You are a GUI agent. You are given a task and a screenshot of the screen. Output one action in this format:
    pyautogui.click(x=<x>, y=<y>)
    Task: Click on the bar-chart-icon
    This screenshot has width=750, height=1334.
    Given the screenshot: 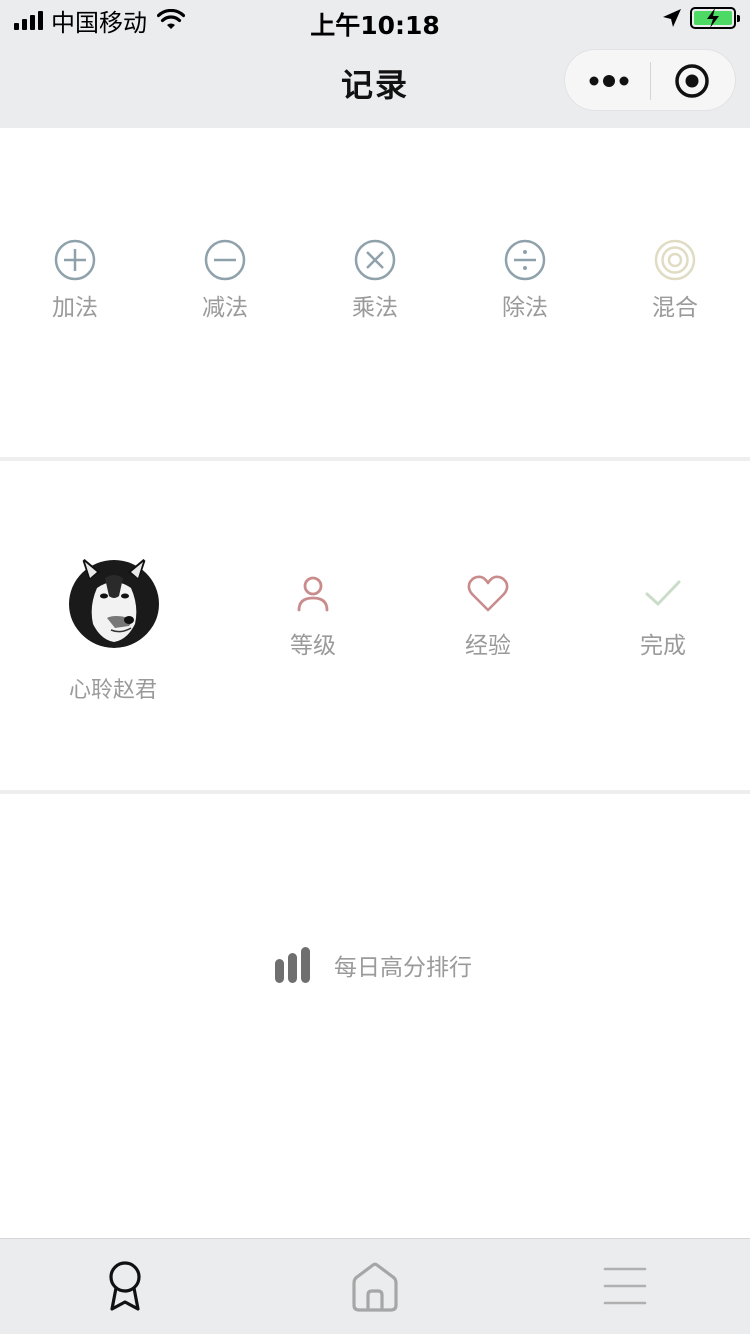 What is the action you would take?
    pyautogui.click(x=292, y=965)
    